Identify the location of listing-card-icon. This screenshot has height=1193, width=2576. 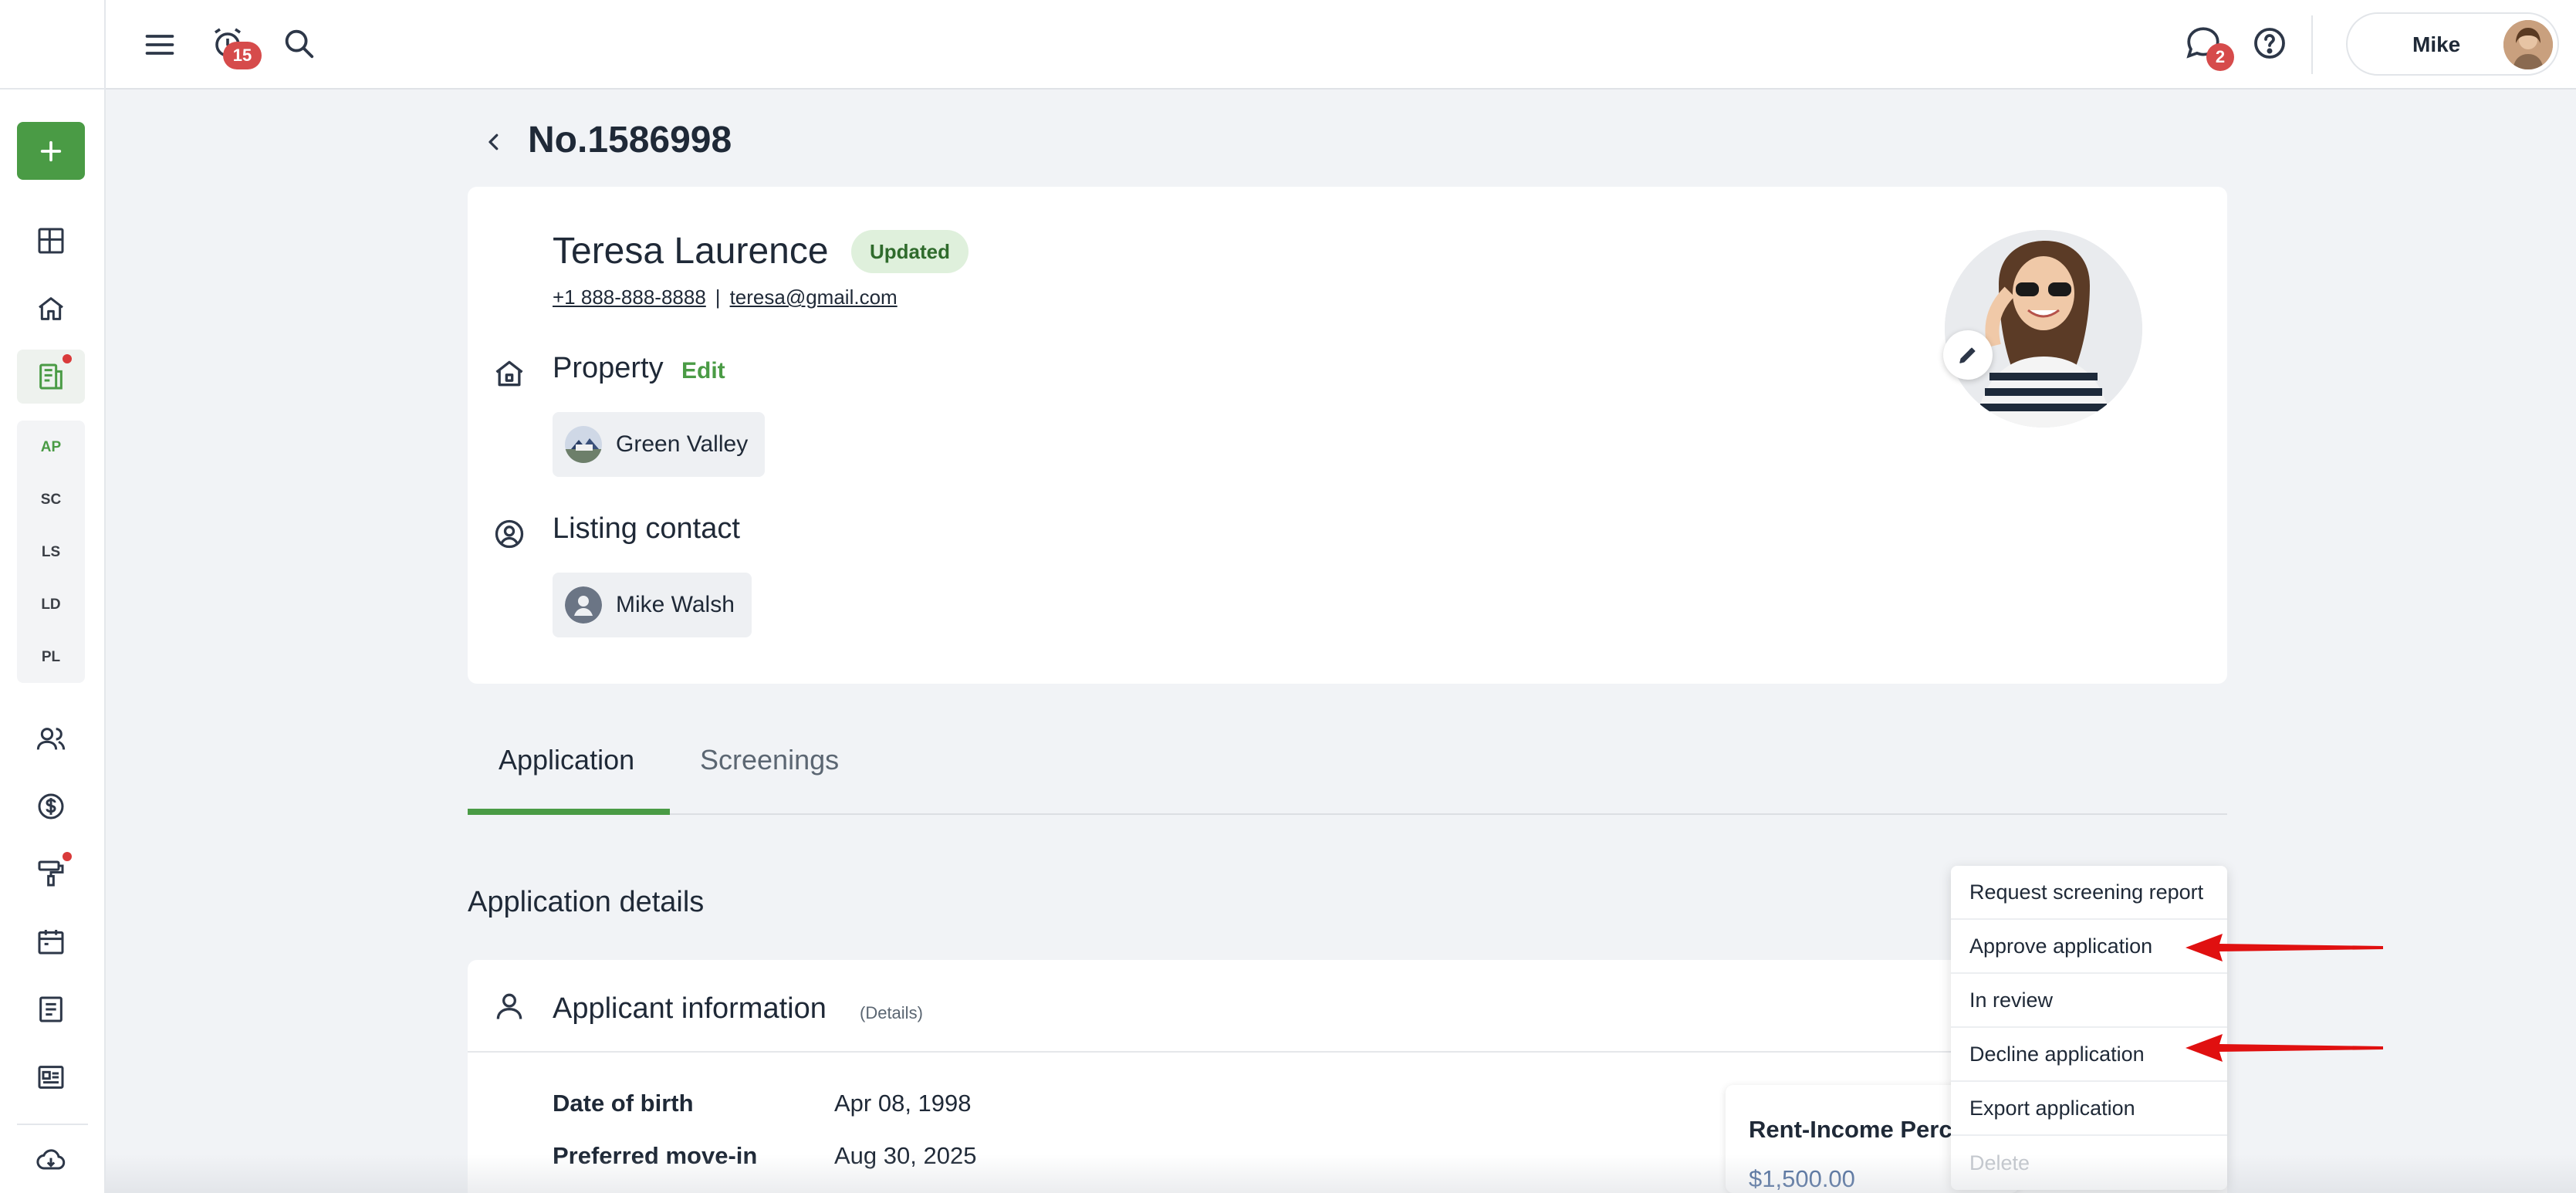
(51, 1077).